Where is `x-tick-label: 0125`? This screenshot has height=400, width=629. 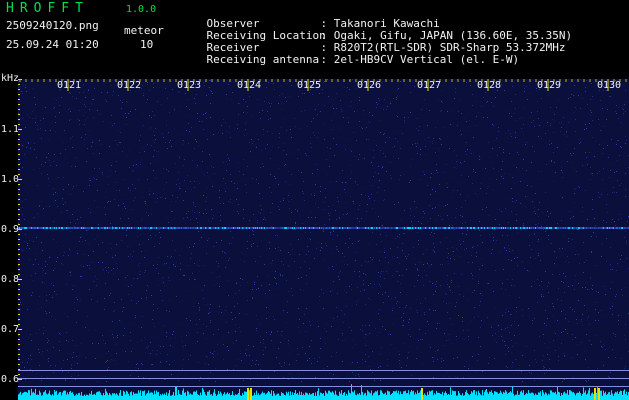 x-tick-label: 0125 is located at coordinates (309, 85).